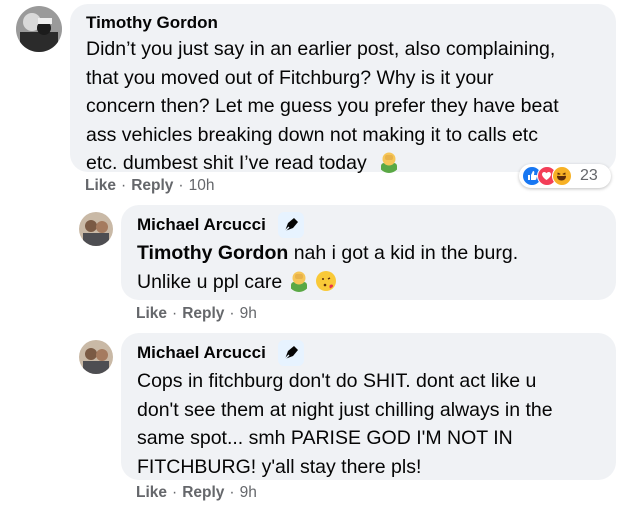  What do you see at coordinates (202, 185) in the screenshot?
I see `comment-timestamp: 10h` at bounding box center [202, 185].